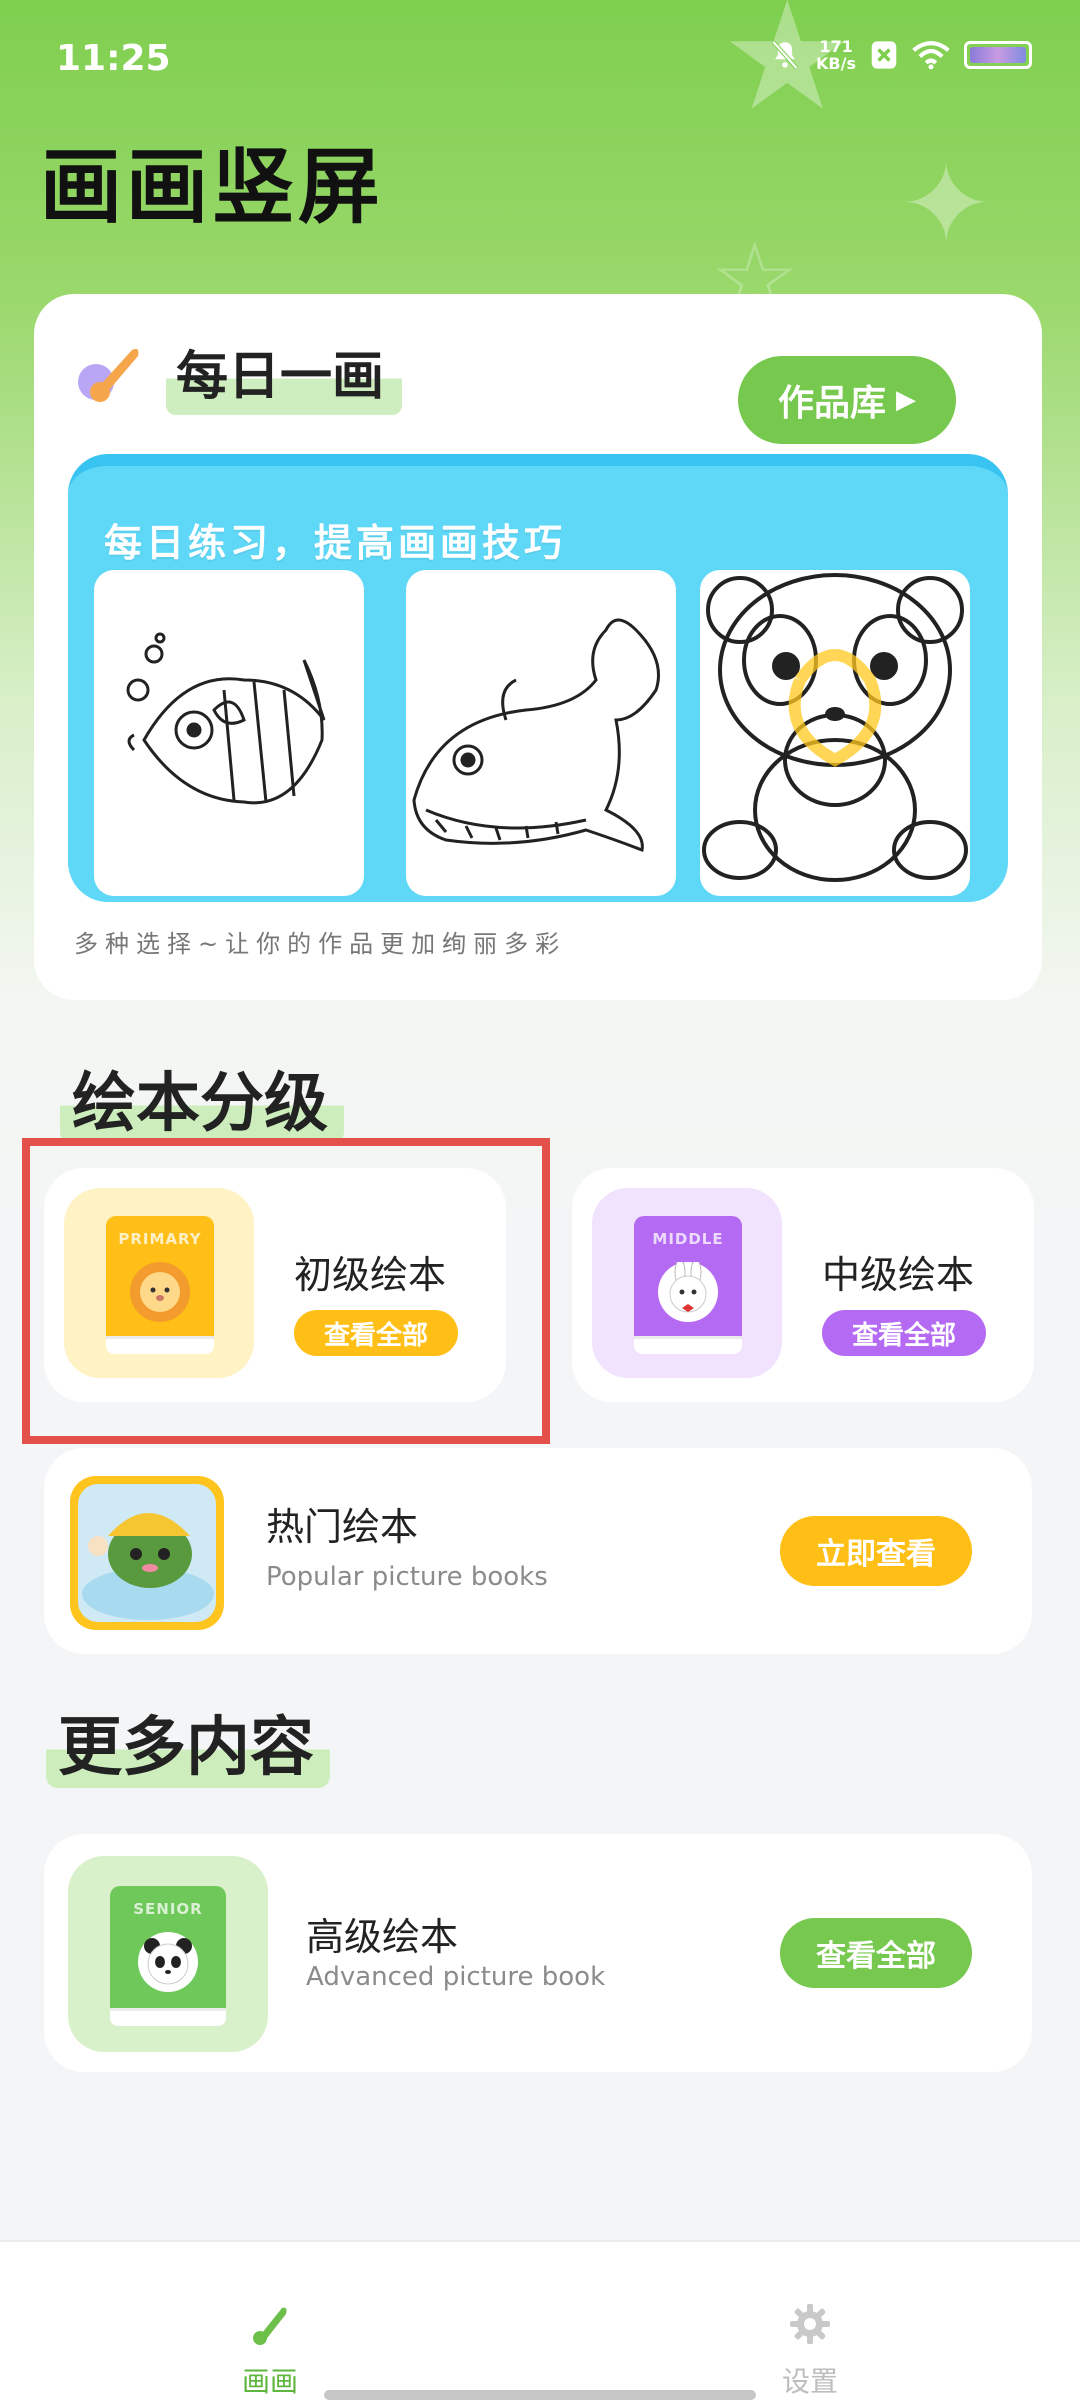 This screenshot has width=1080, height=2408. I want to click on net-speed-value: 171, so click(836, 46).